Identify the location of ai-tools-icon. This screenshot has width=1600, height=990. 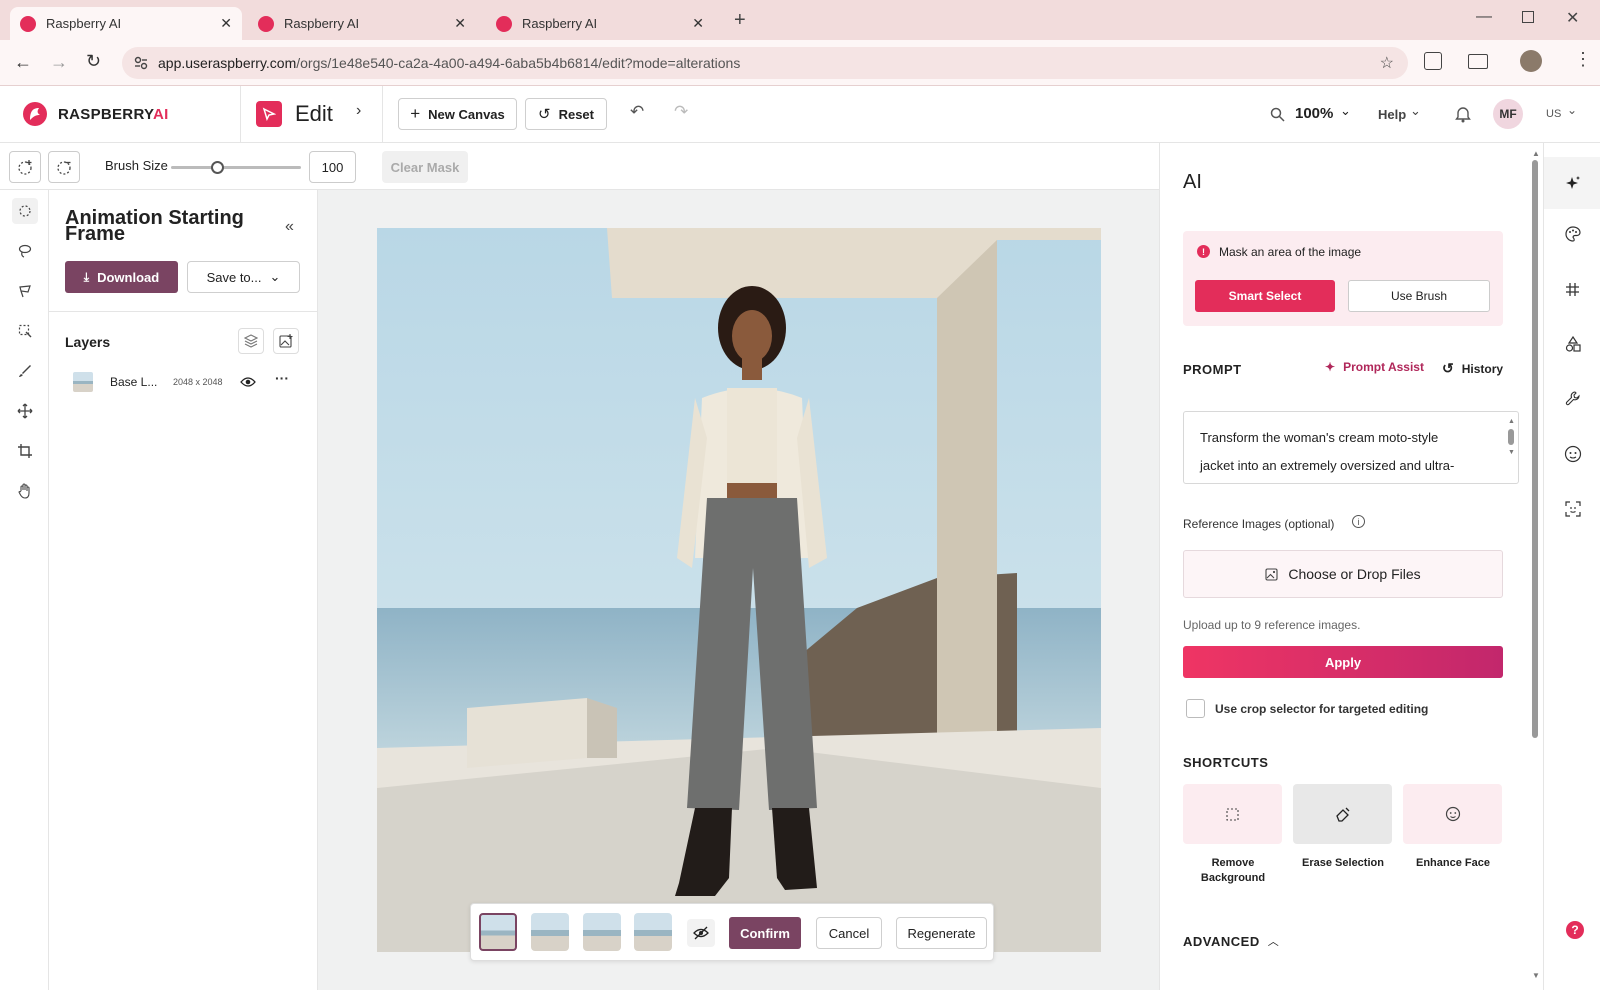
(1572, 183).